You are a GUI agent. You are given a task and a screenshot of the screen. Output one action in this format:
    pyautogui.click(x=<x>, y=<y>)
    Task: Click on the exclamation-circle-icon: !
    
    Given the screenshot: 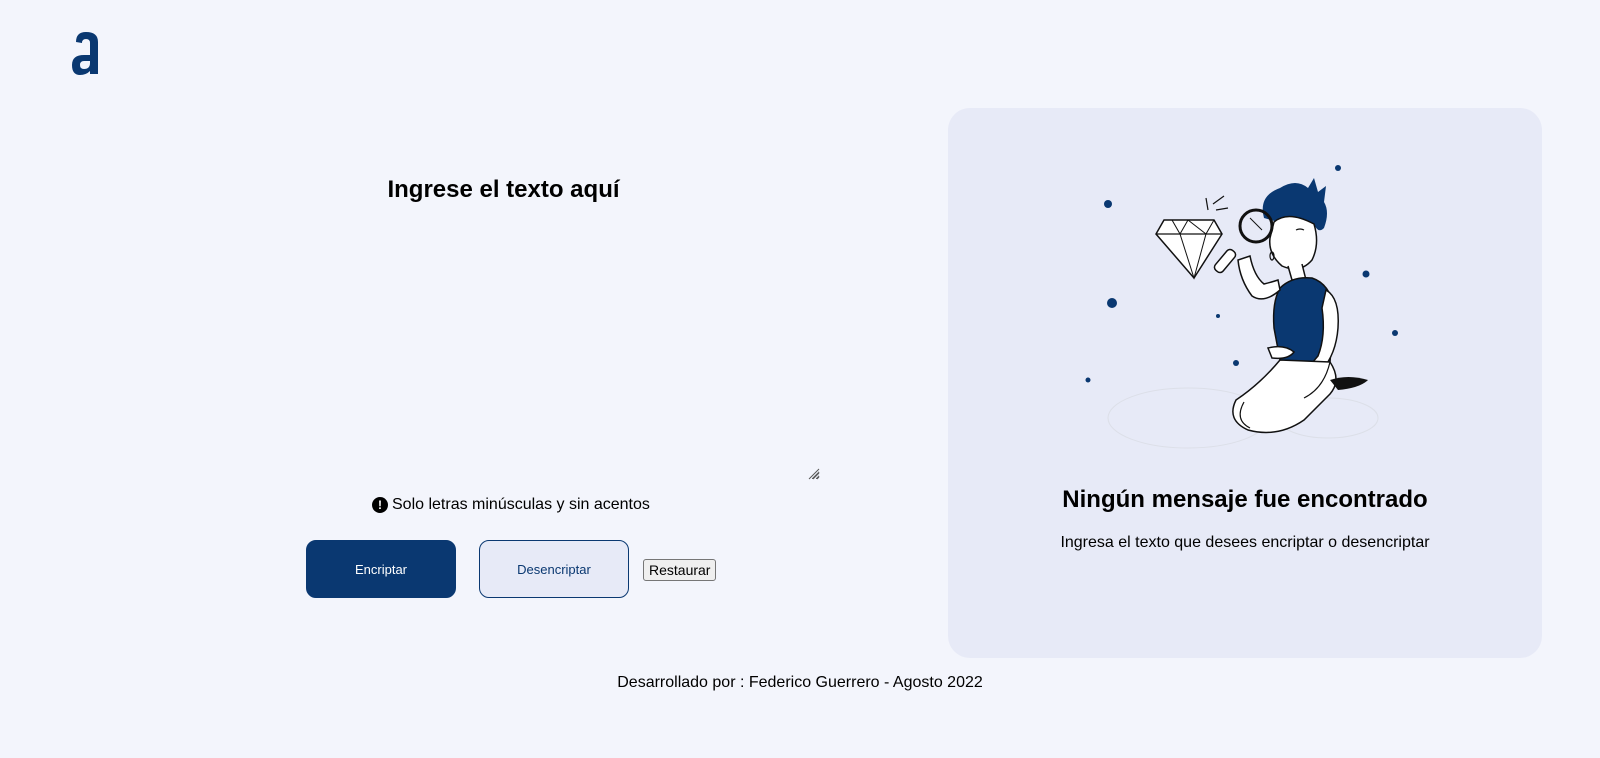 What is the action you would take?
    pyautogui.click(x=380, y=505)
    